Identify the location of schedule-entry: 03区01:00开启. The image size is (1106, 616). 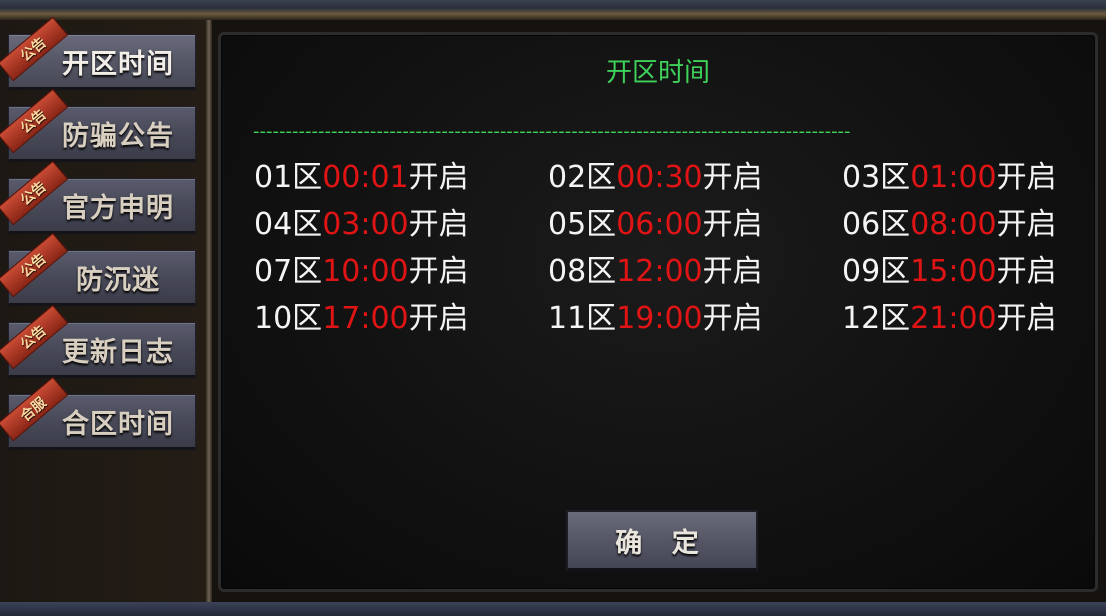
(963, 177).